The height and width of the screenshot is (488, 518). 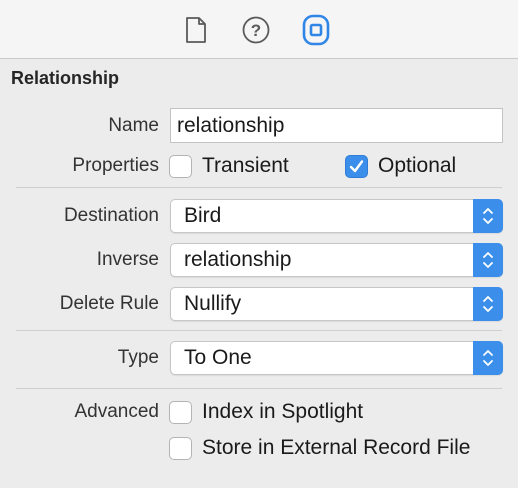 What do you see at coordinates (417, 165) in the screenshot?
I see `optional-label: Optional` at bounding box center [417, 165].